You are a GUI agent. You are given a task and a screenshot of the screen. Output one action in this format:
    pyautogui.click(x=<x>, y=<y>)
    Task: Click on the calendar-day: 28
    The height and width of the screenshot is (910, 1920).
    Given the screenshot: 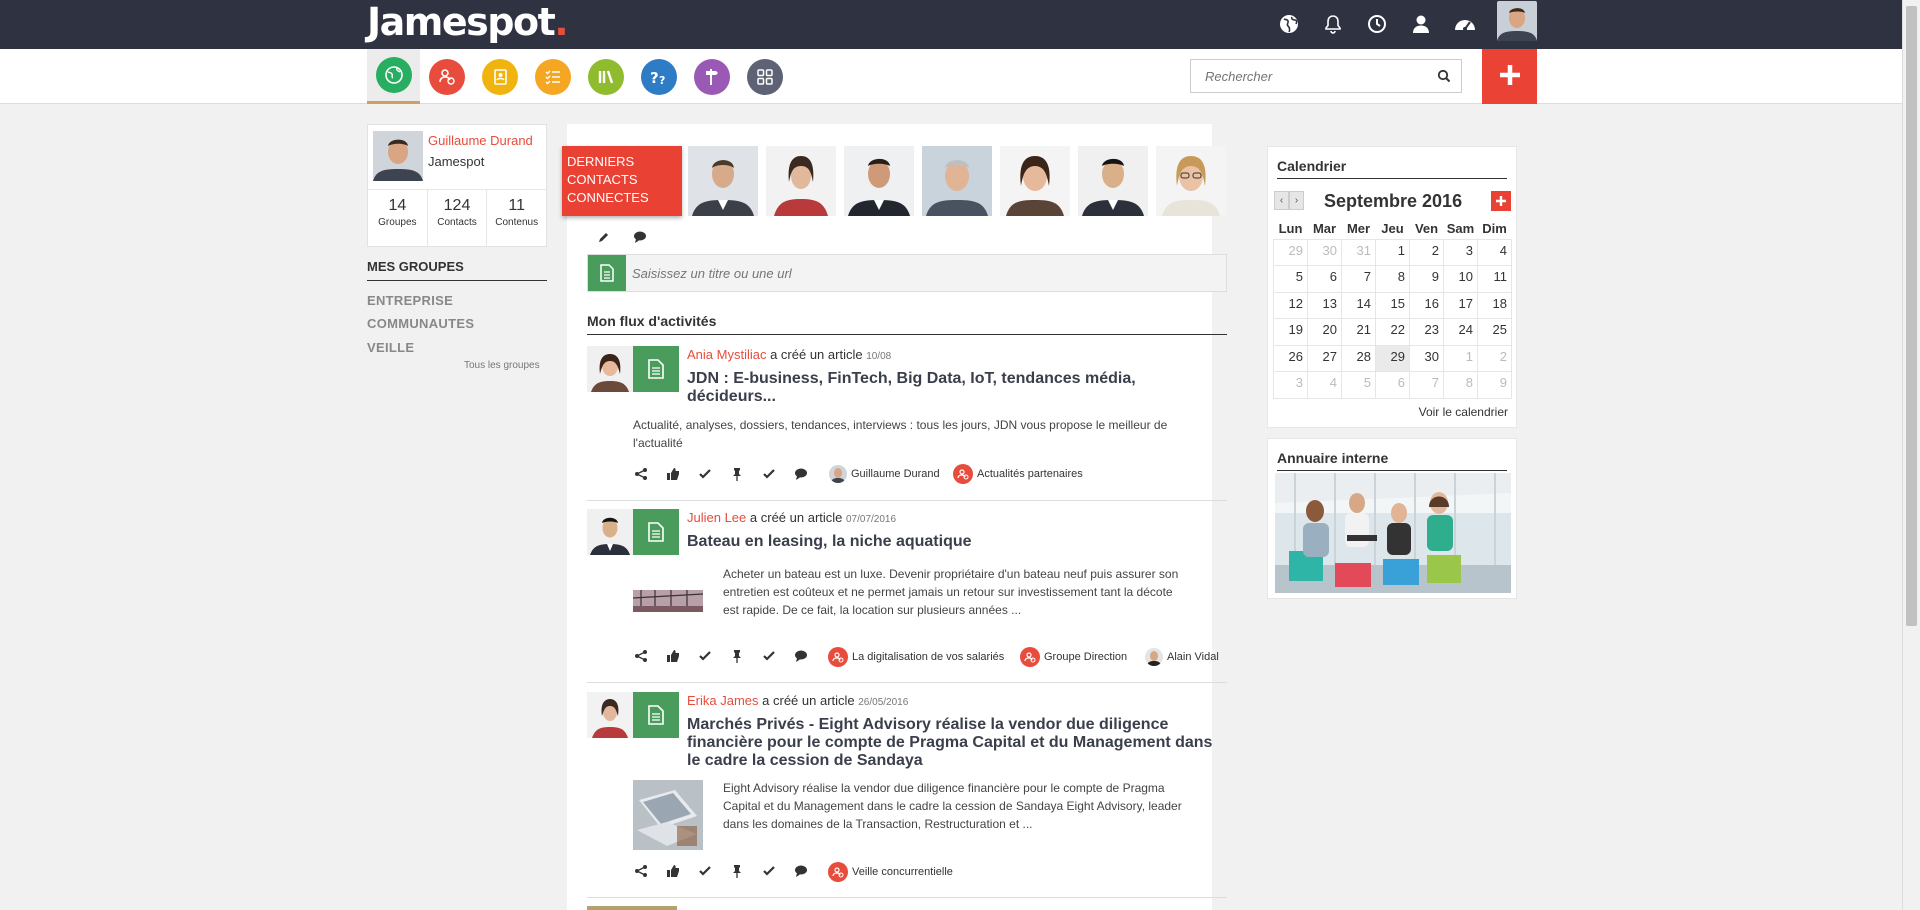 What is the action you would take?
    pyautogui.click(x=1358, y=358)
    